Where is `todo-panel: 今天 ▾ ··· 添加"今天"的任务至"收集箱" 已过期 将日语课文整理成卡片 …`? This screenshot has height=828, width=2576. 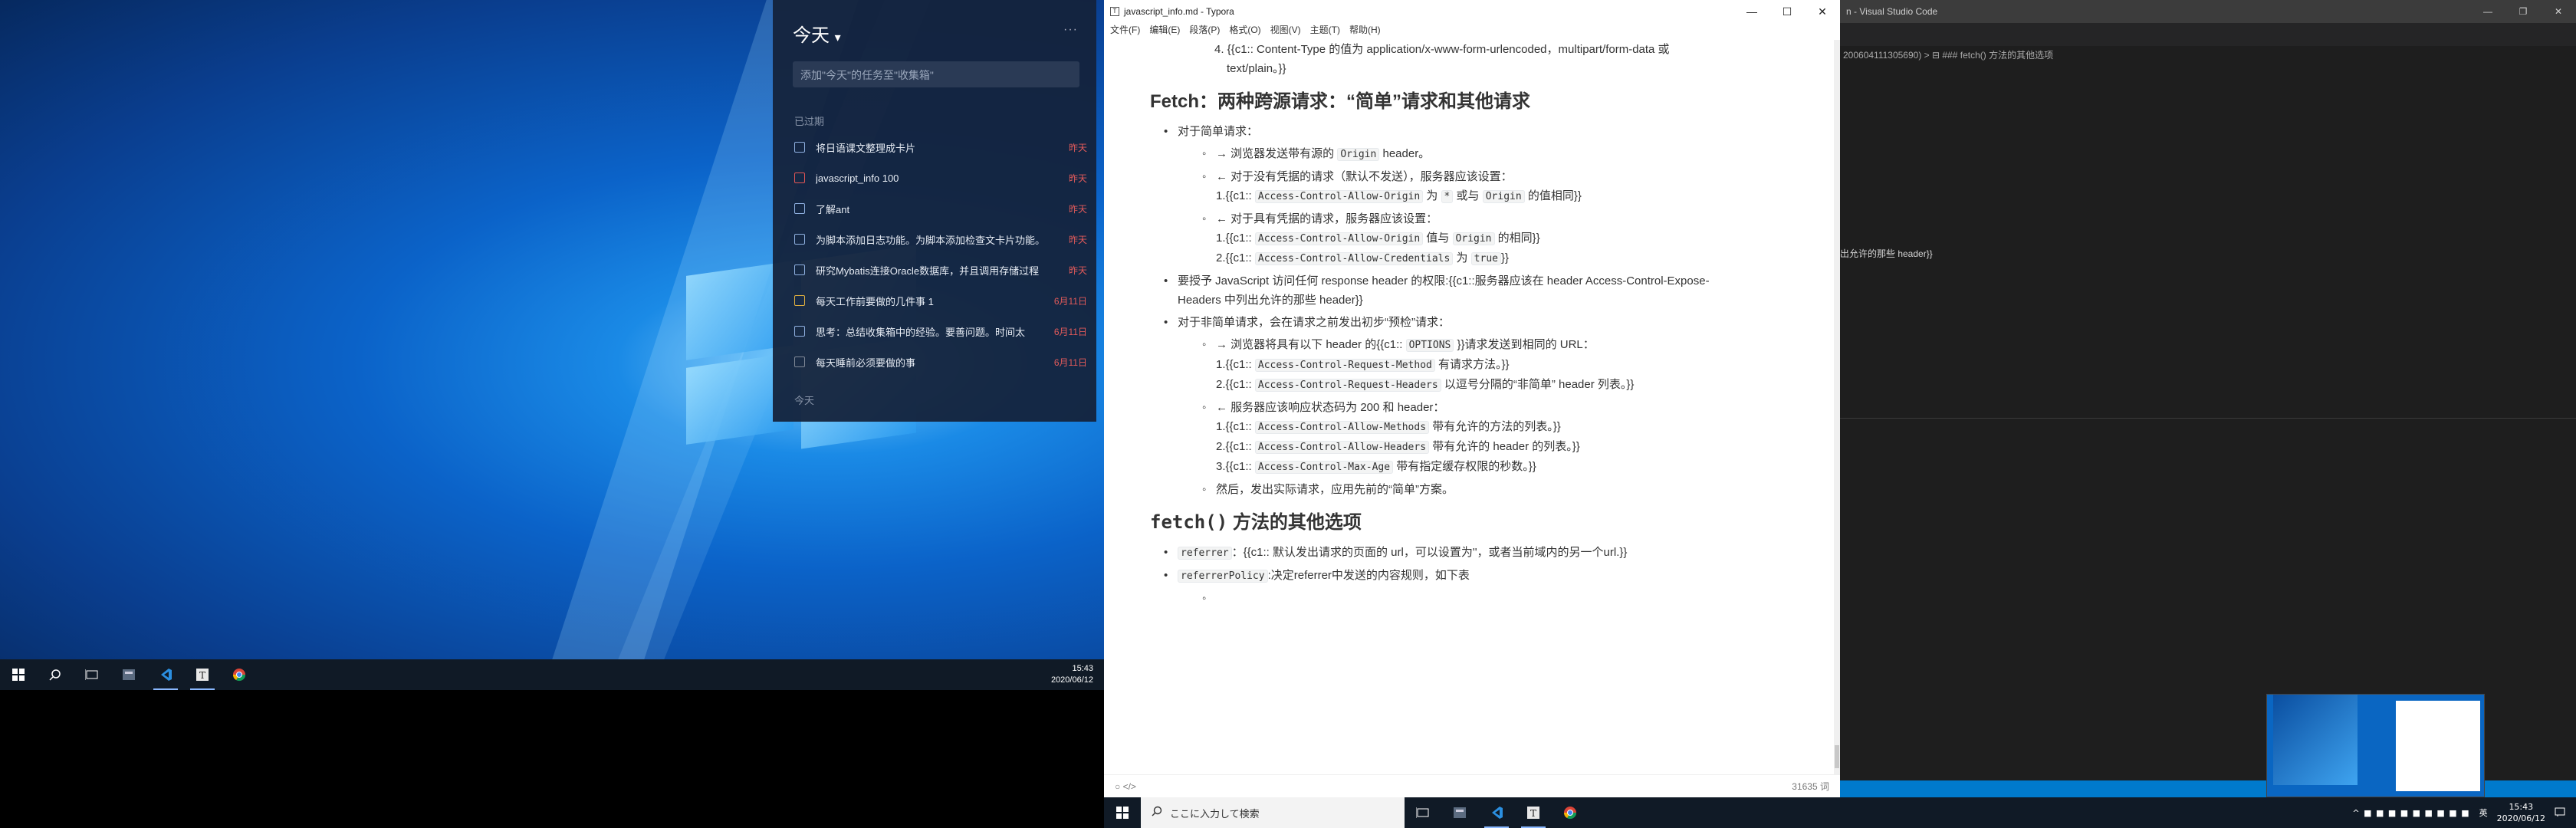 todo-panel: 今天 ▾ ··· 添加"今天"的任务至"收集箱" 已过期 将日语课文整理成卡片 … is located at coordinates (935, 211).